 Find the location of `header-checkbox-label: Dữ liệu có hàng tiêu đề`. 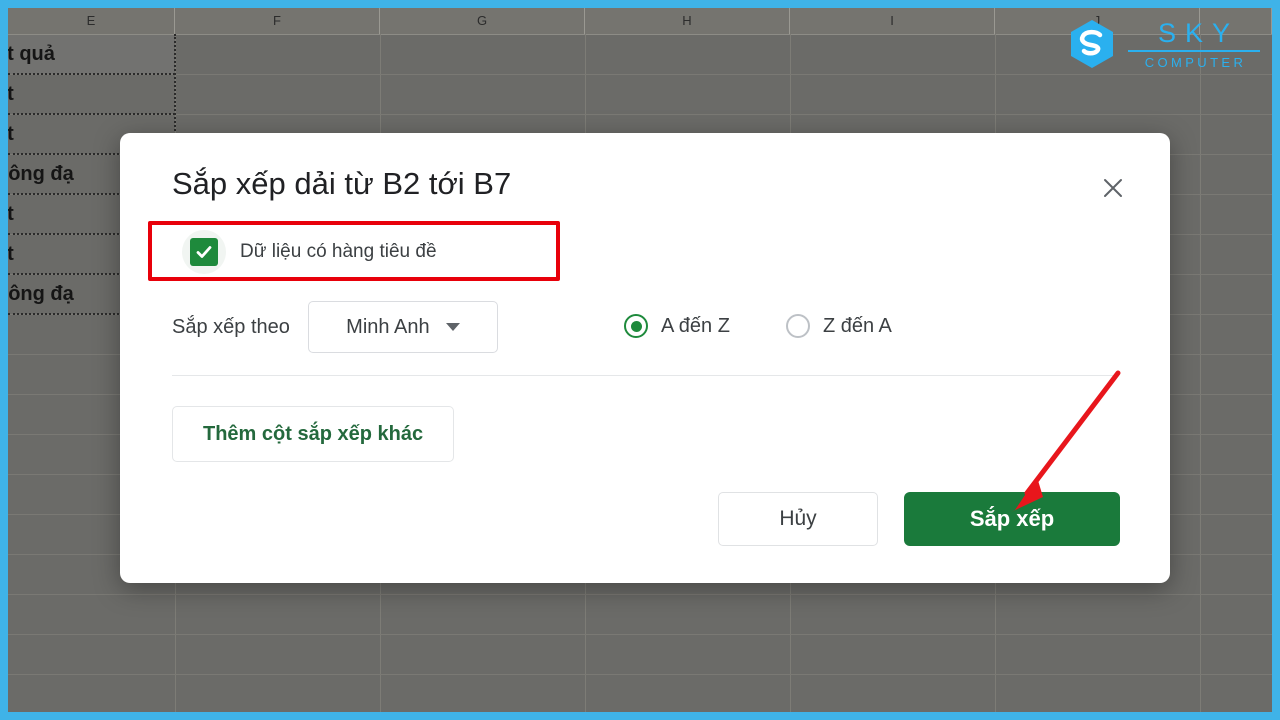

header-checkbox-label: Dữ liệu có hàng tiêu đề is located at coordinates (338, 251).